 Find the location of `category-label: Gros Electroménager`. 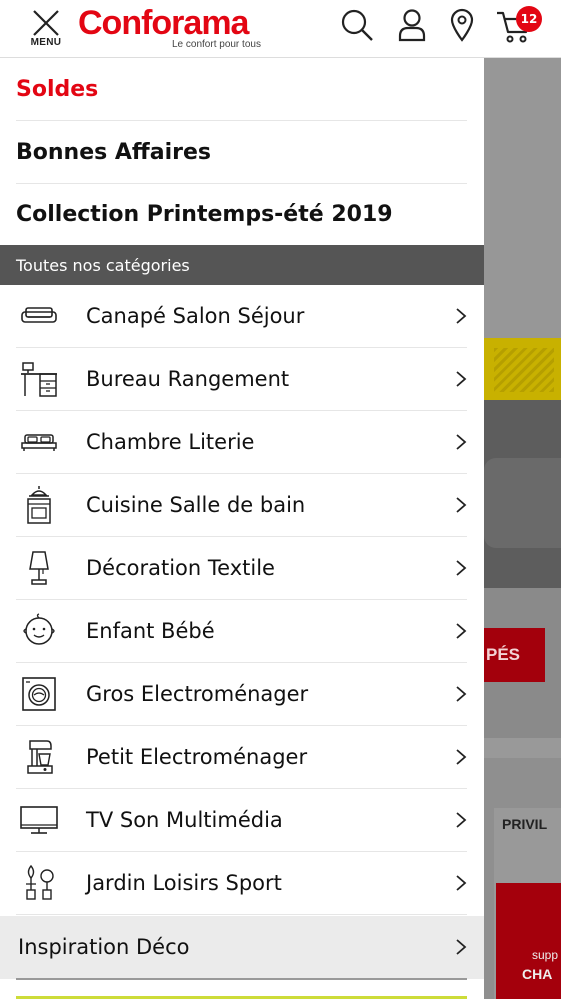

category-label: Gros Electroménager is located at coordinates (197, 694).